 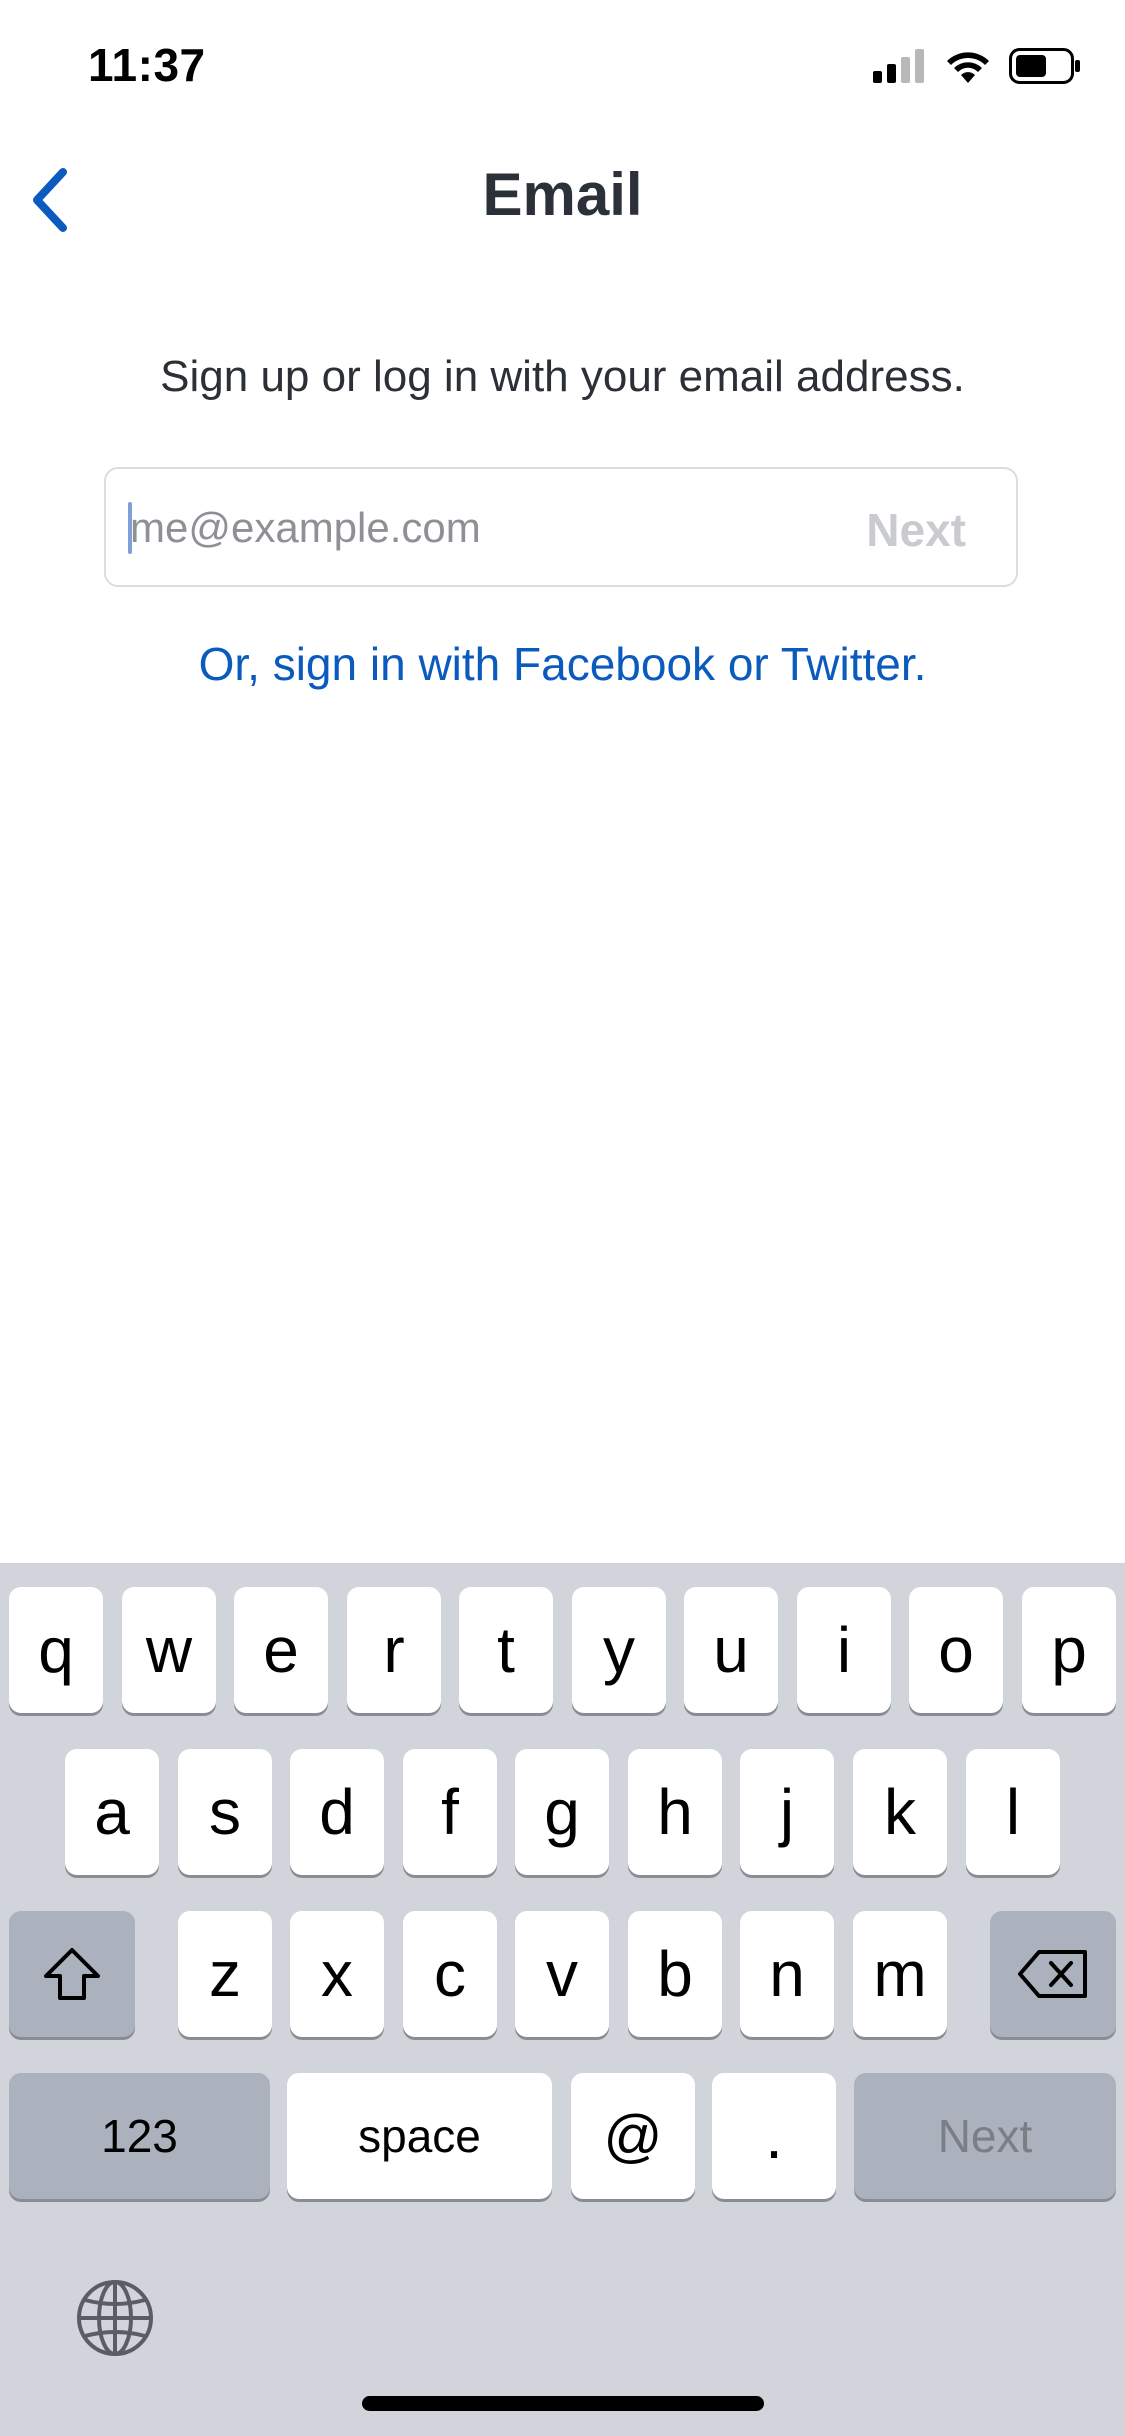 What do you see at coordinates (281, 1650) in the screenshot?
I see `key-e: e` at bounding box center [281, 1650].